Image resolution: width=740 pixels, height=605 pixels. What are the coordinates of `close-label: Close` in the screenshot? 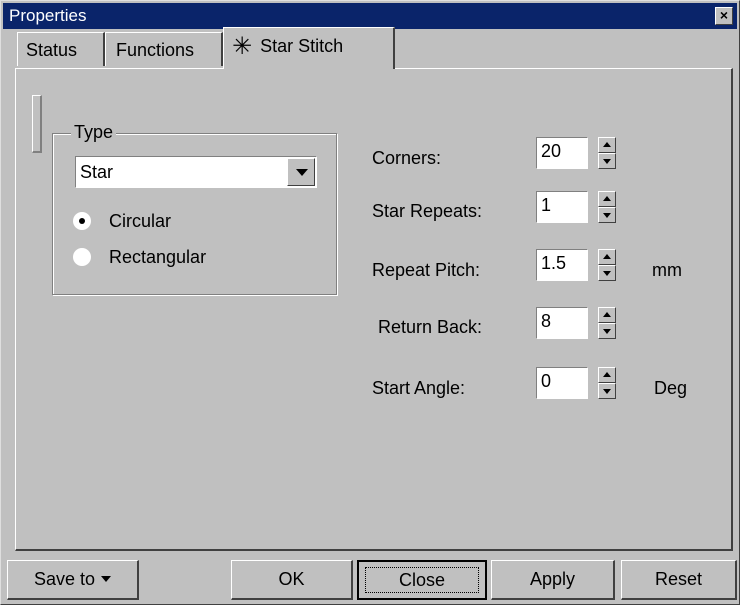 It's located at (422, 580).